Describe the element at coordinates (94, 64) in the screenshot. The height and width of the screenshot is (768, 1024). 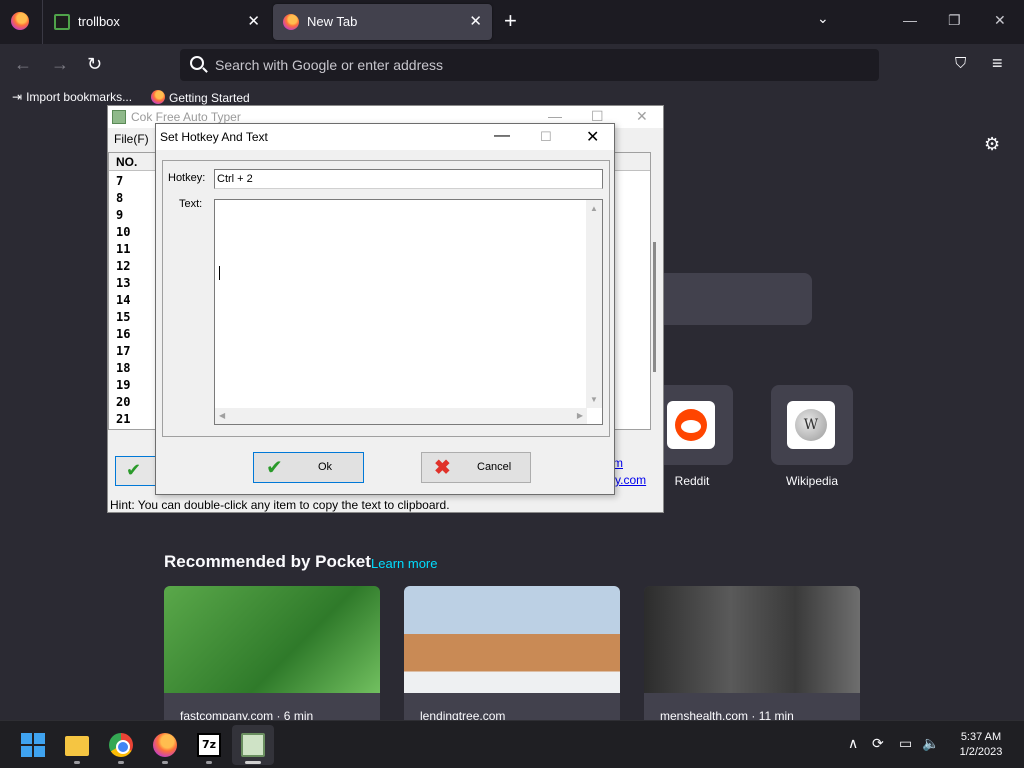
I see `reload-icon: ↻` at that location.